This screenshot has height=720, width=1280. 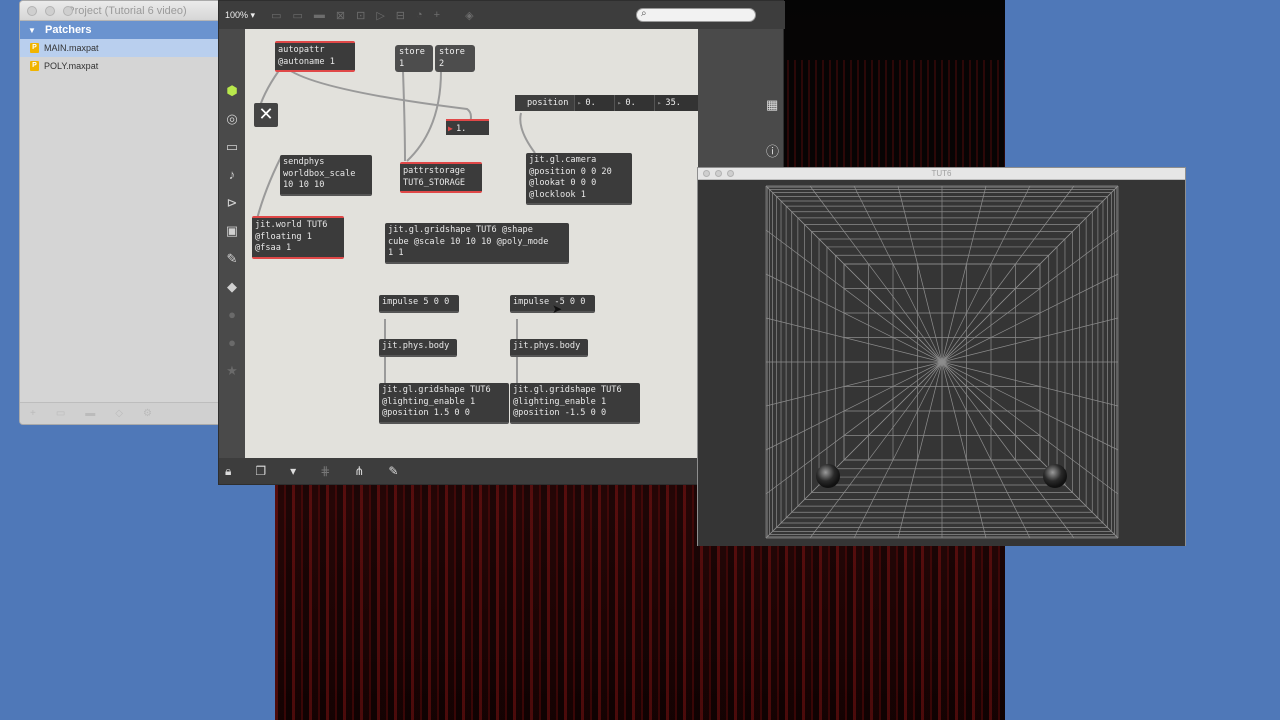 I want to click on jit-phys-body-left-object: jit.phys.body, so click(x=418, y=348).